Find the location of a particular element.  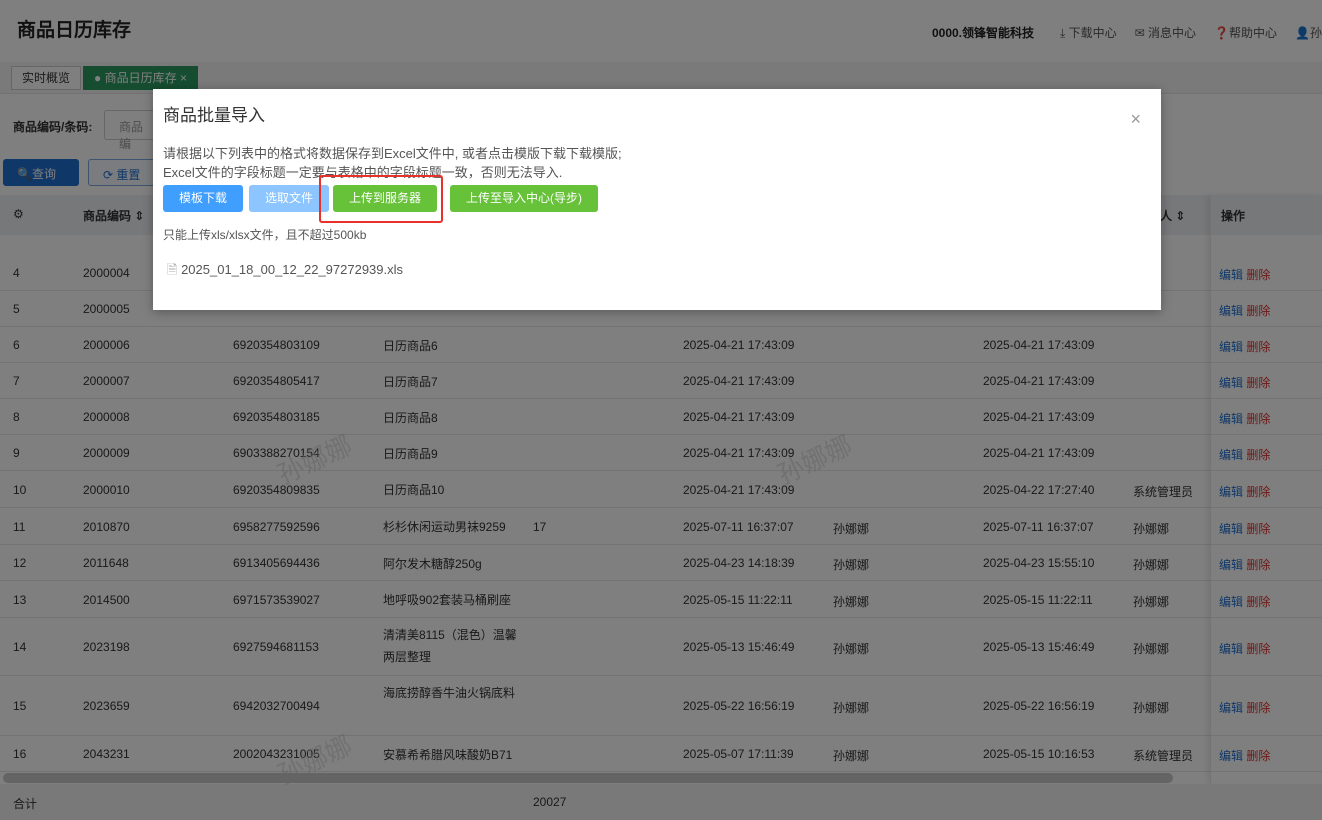

highlight-box is located at coordinates (381, 199).